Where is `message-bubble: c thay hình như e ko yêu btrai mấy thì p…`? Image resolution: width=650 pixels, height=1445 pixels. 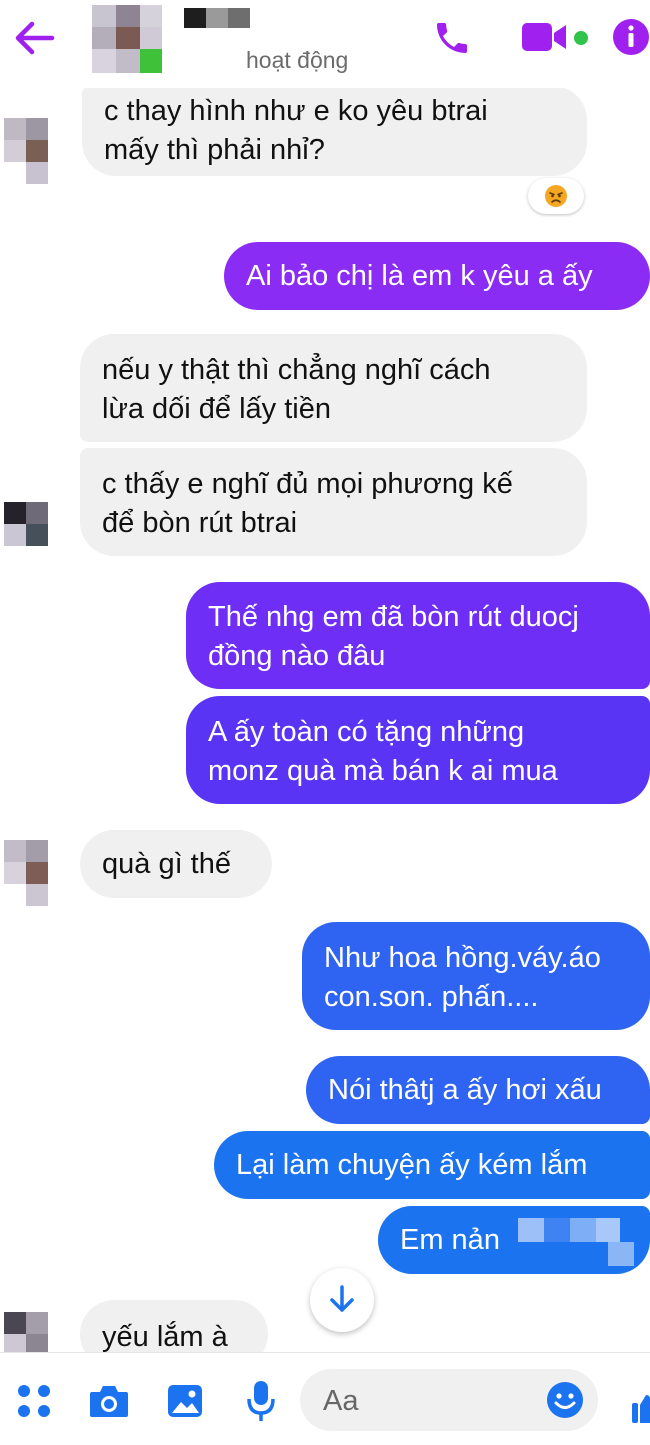 message-bubble: c thay hình như e ko yêu btrai mấy thì p… is located at coordinates (334, 131).